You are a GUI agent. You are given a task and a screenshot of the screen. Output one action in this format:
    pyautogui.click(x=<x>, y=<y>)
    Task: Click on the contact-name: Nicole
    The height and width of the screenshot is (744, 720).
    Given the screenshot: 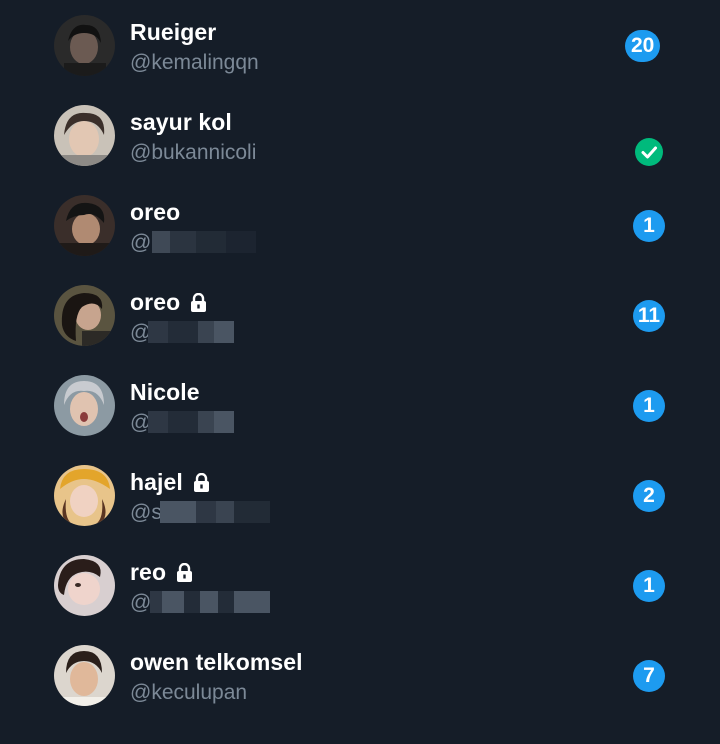 What is the action you would take?
    pyautogui.click(x=165, y=391)
    